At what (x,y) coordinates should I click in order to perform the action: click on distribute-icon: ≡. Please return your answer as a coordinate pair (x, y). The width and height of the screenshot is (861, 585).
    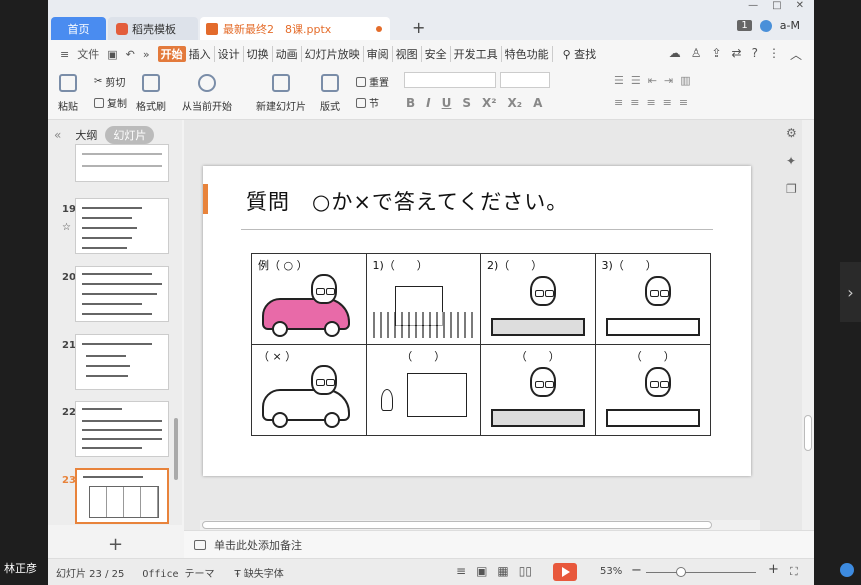
    Looking at the image, I should click on (683, 102).